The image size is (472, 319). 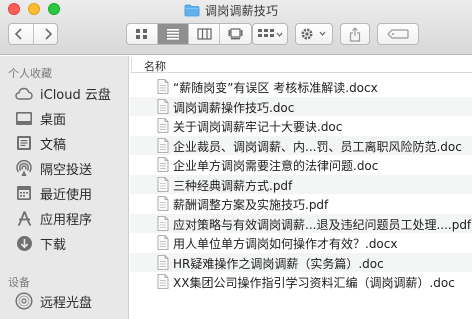 I want to click on file-row: 薪酬调整方案及实施技巧.pdf, so click(x=301, y=203).